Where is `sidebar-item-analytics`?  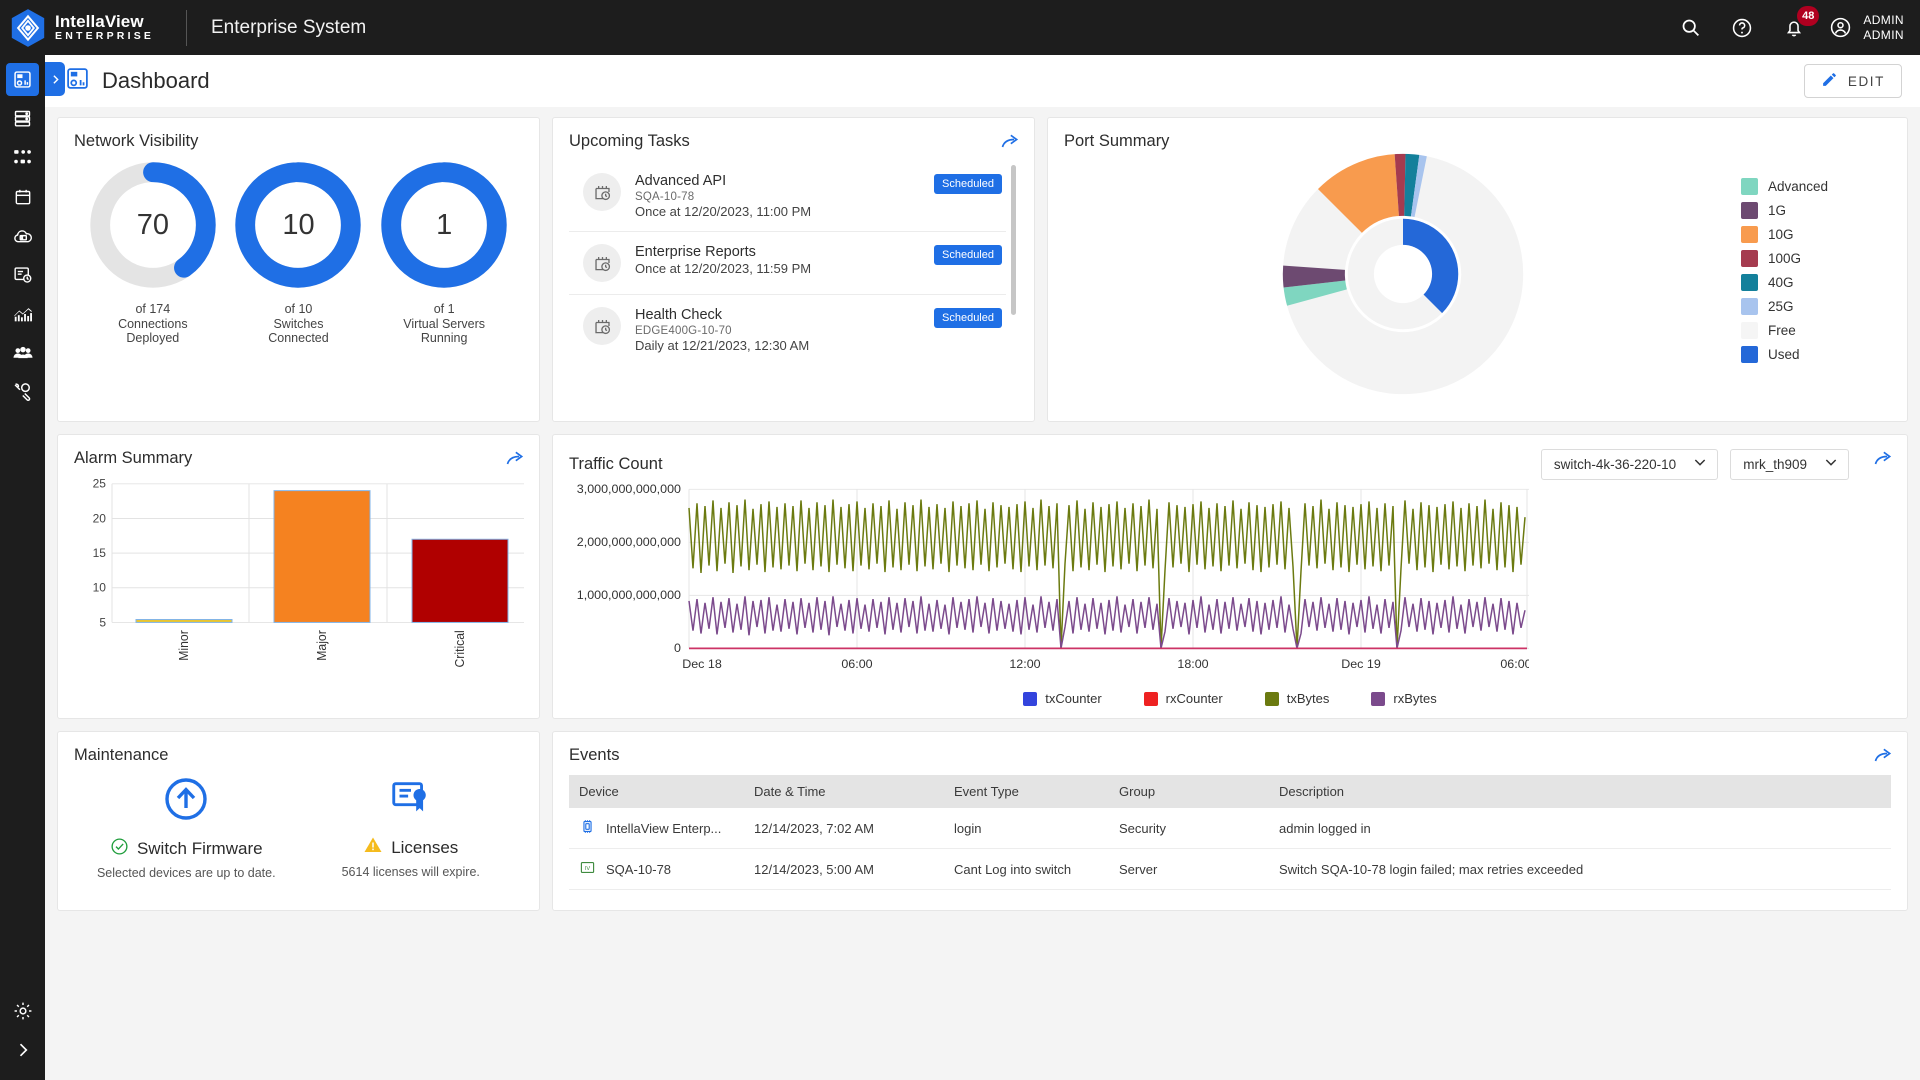
sidebar-item-analytics is located at coordinates (22, 313).